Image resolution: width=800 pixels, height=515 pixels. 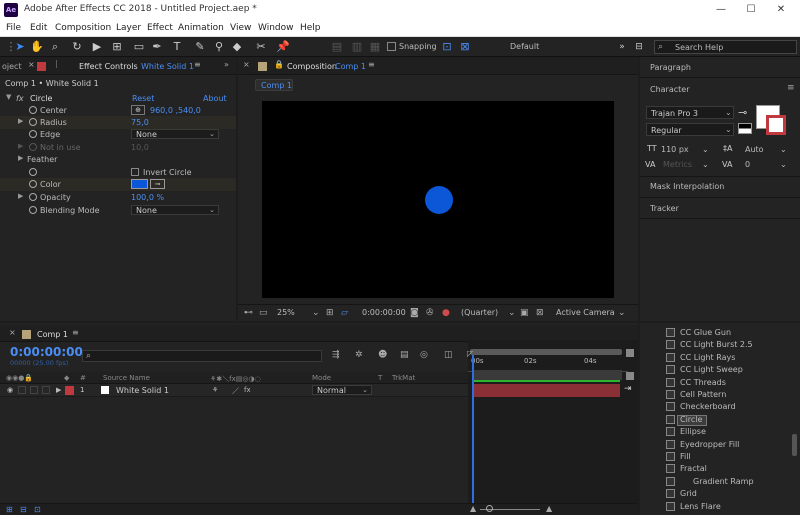 What do you see at coordinates (781, 10) in the screenshot?
I see `close-button: ✕` at bounding box center [781, 10].